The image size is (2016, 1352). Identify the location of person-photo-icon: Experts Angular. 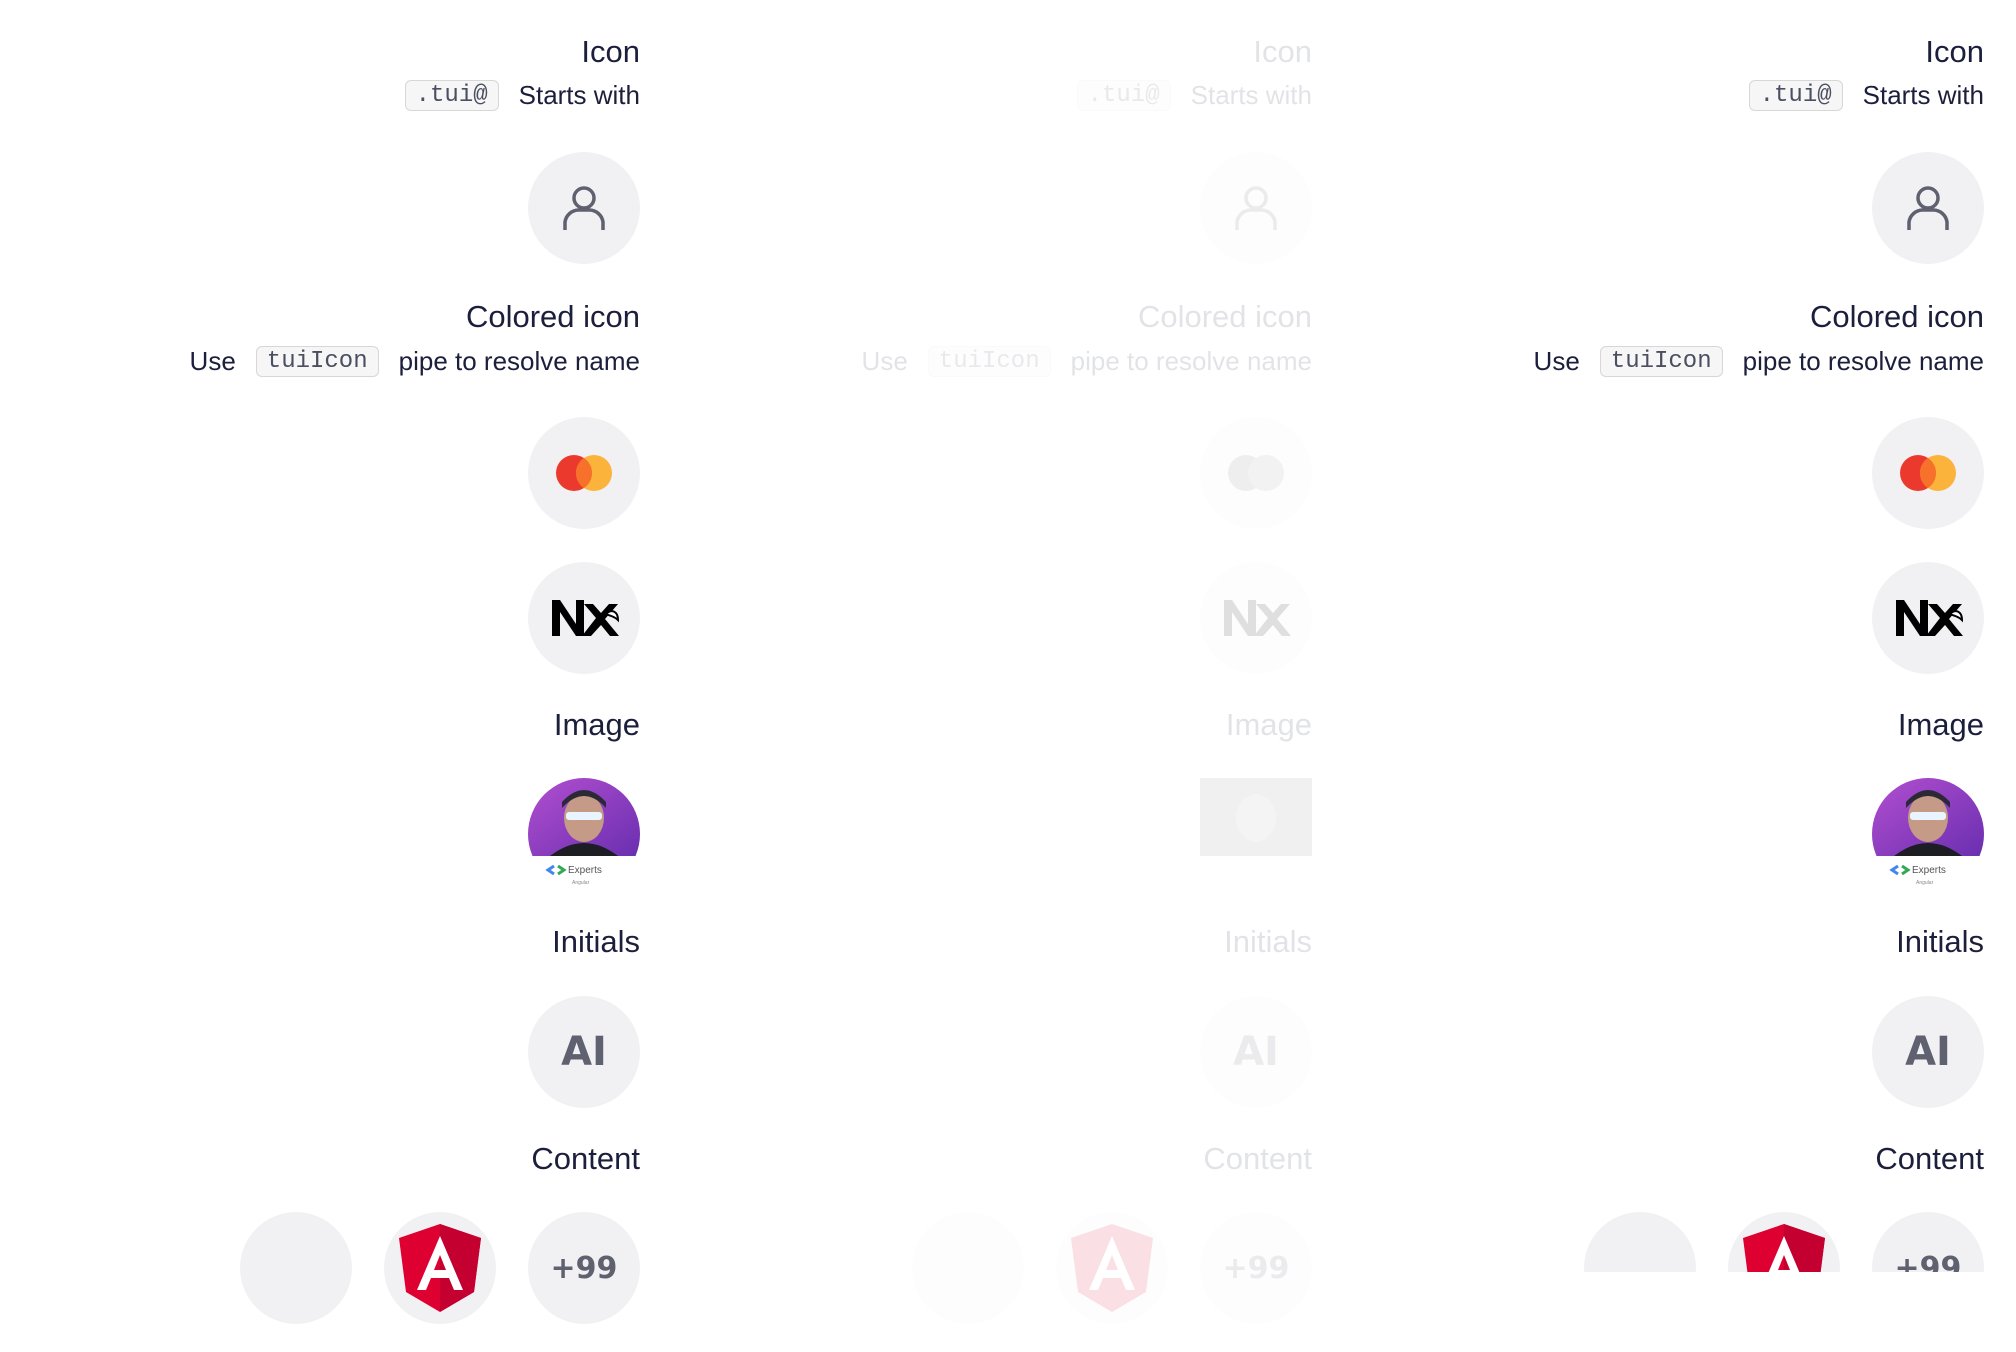
(584, 834).